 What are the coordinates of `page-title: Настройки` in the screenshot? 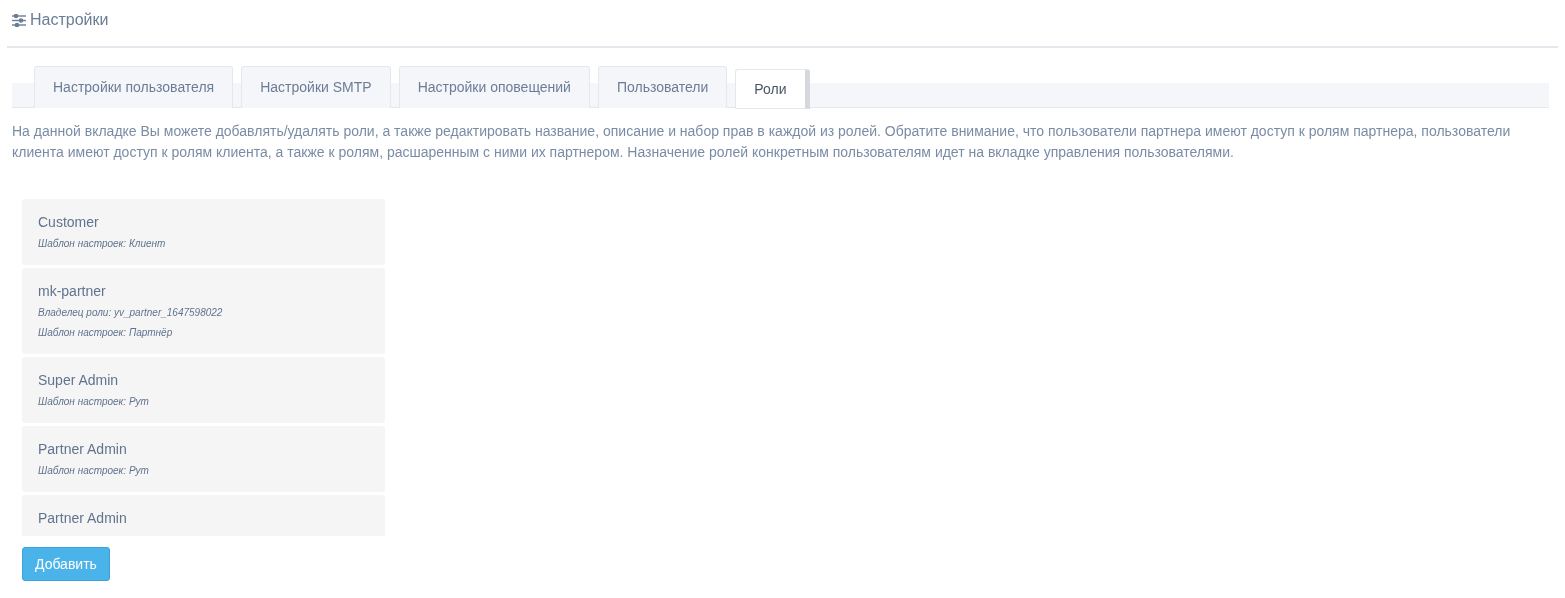 It's located at (69, 20).